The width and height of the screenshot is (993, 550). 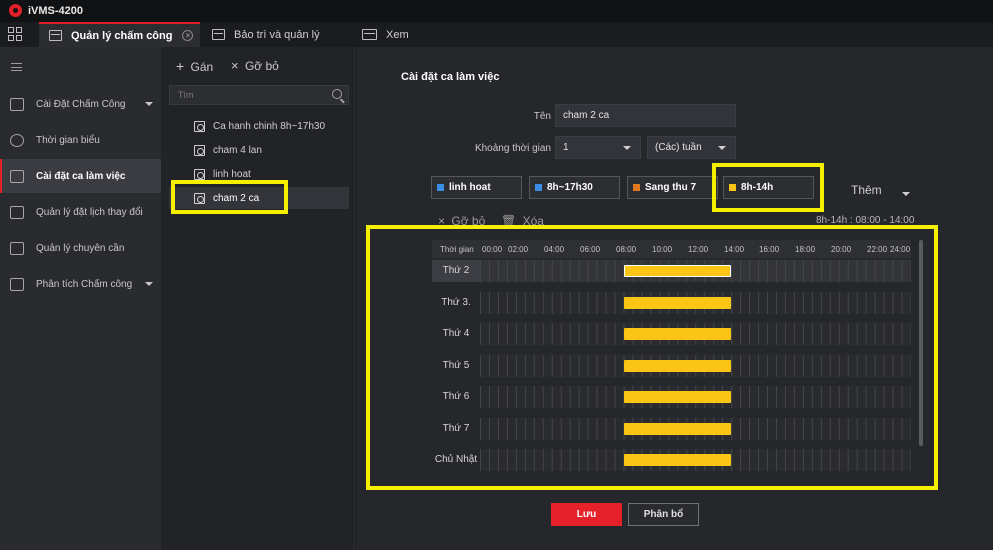 I want to click on clock-icon, so click(x=17, y=140).